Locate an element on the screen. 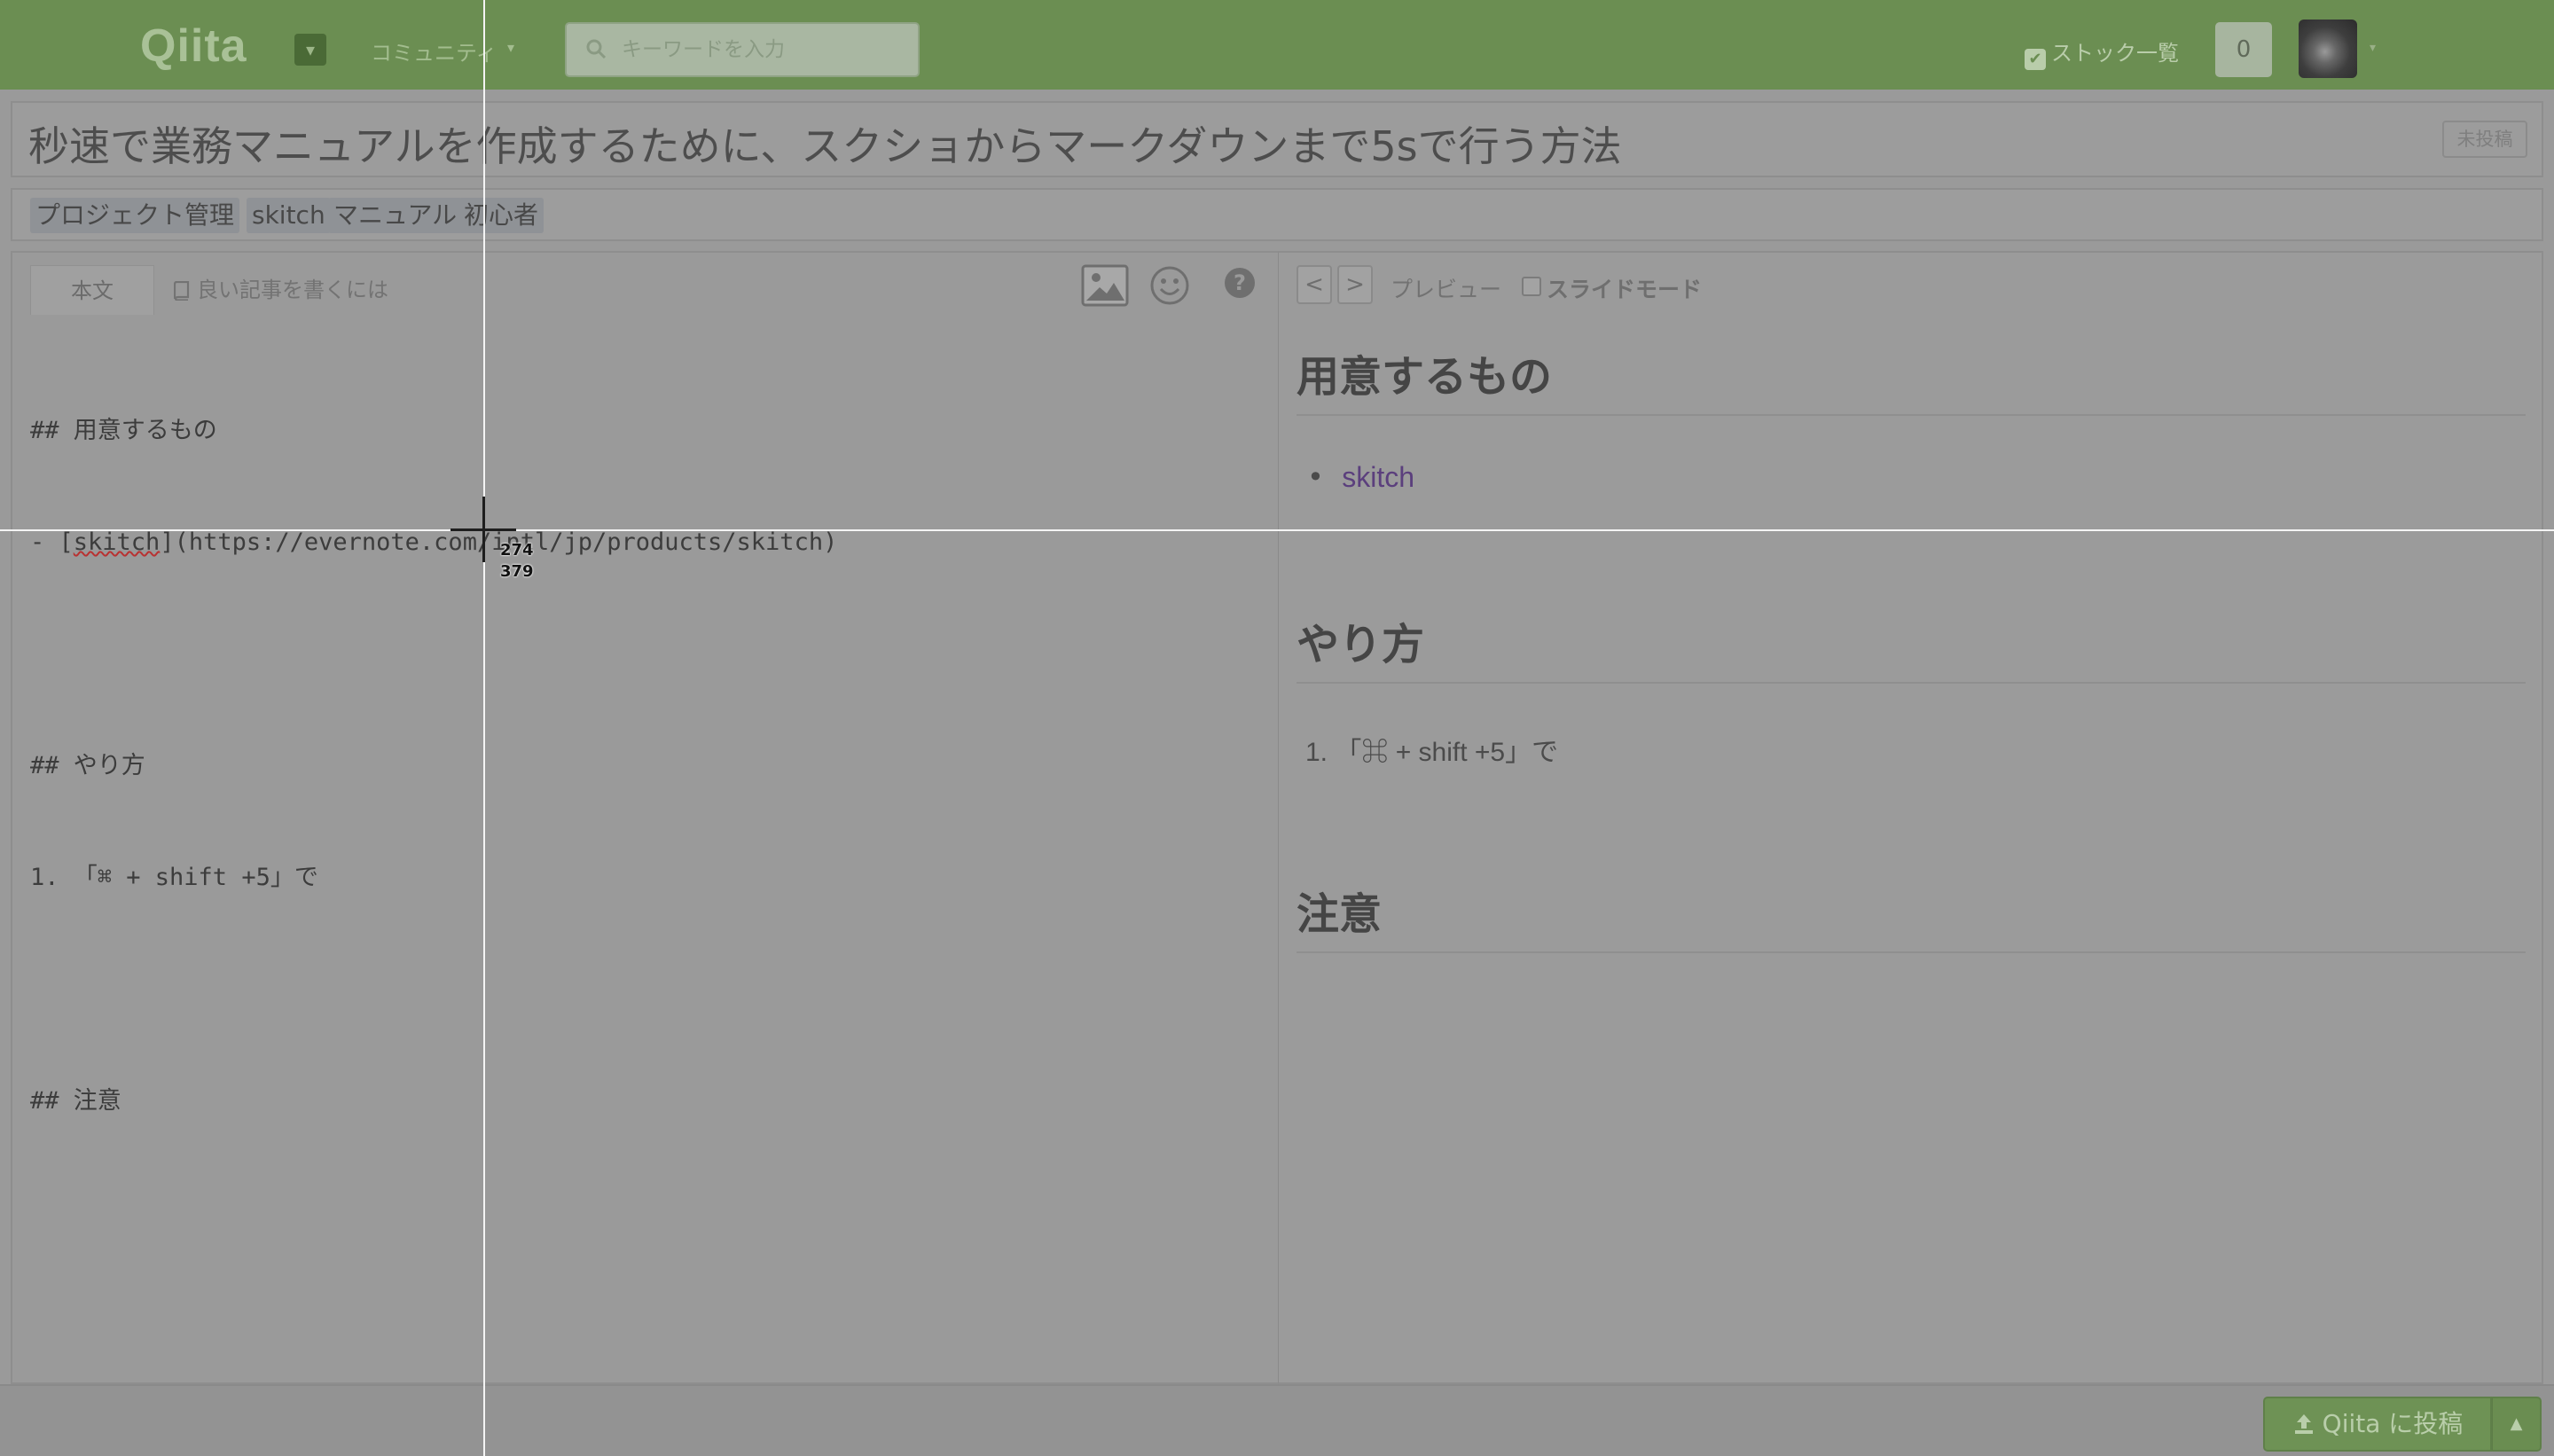  stock-list-label: ストック一覧 is located at coordinates (2115, 53).